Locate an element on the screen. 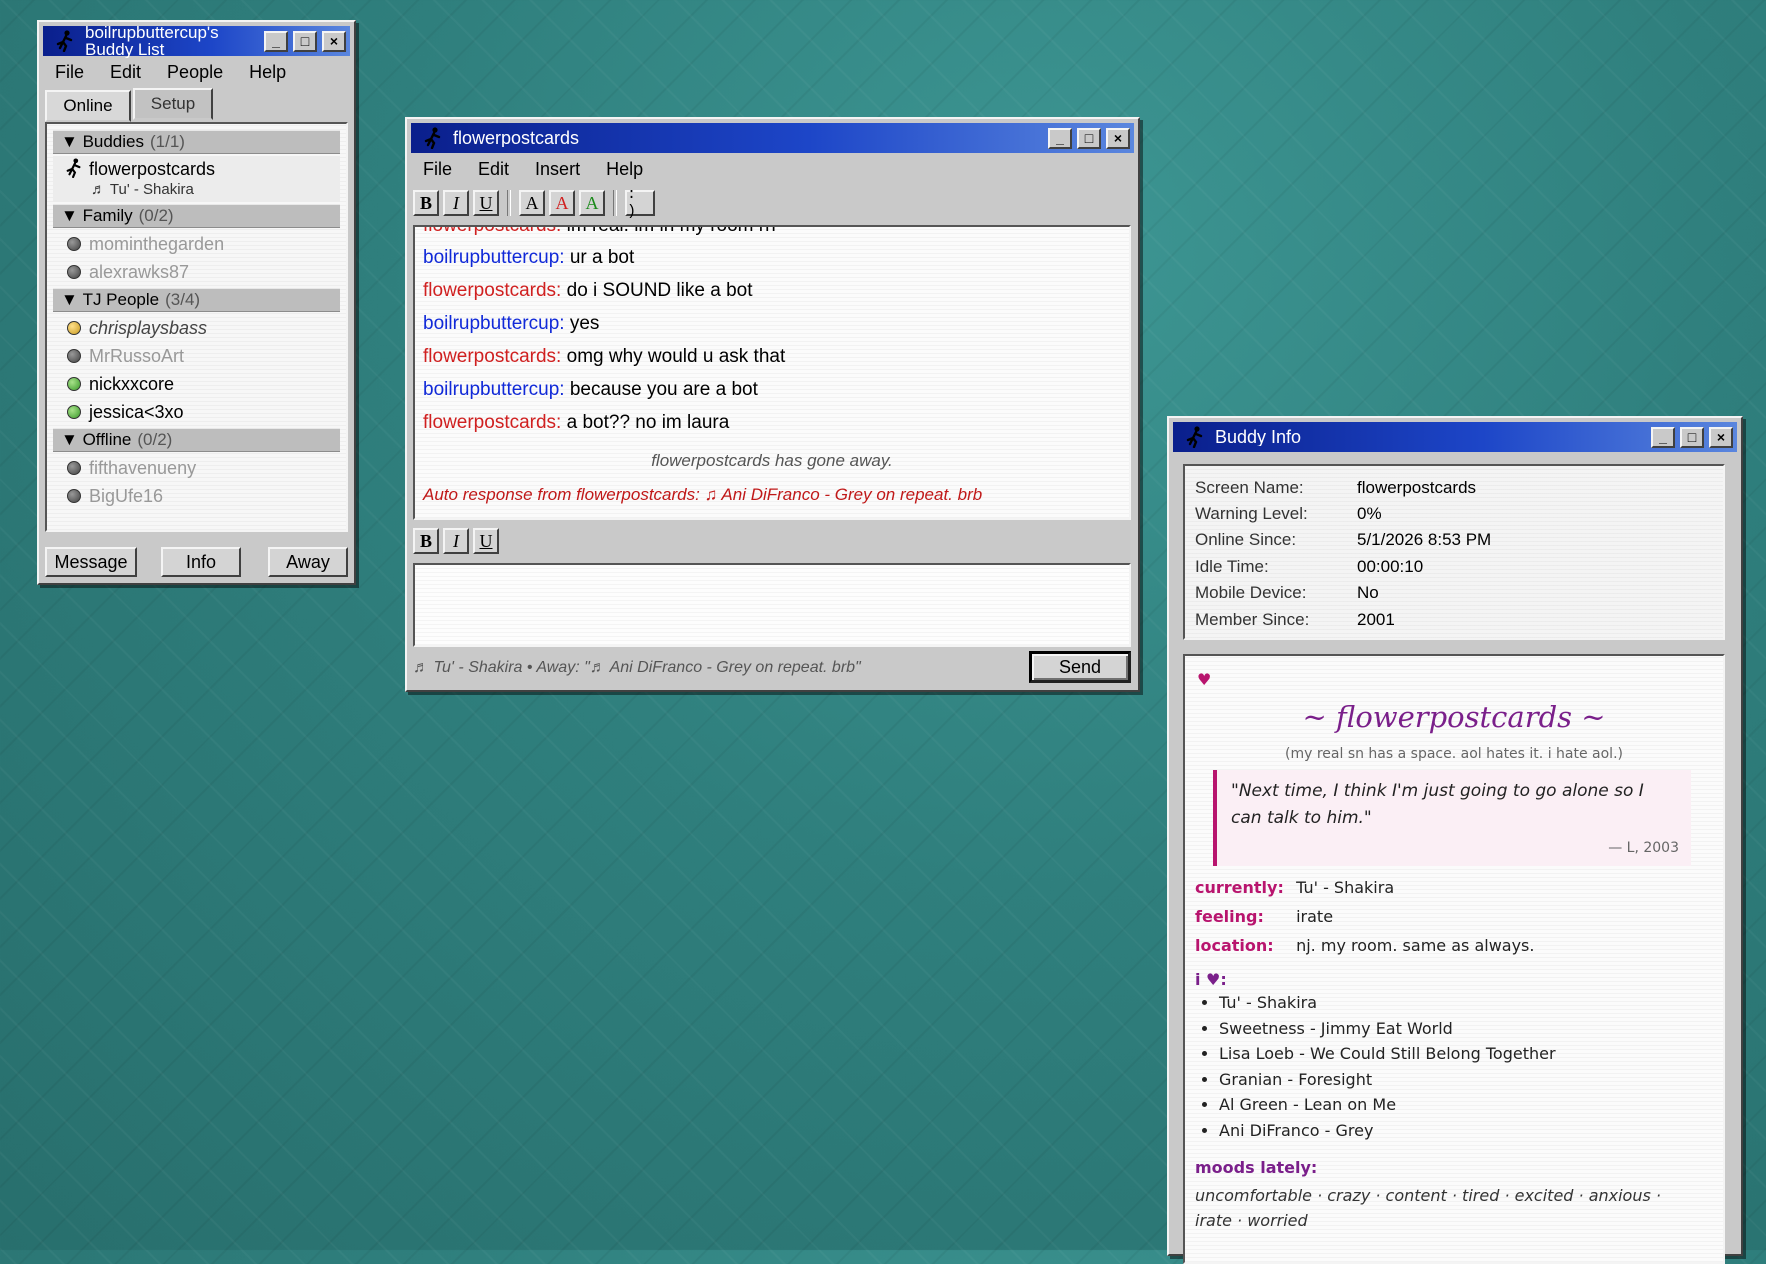 This screenshot has height=1264, width=1766. menu-insert: Insert is located at coordinates (557, 169).